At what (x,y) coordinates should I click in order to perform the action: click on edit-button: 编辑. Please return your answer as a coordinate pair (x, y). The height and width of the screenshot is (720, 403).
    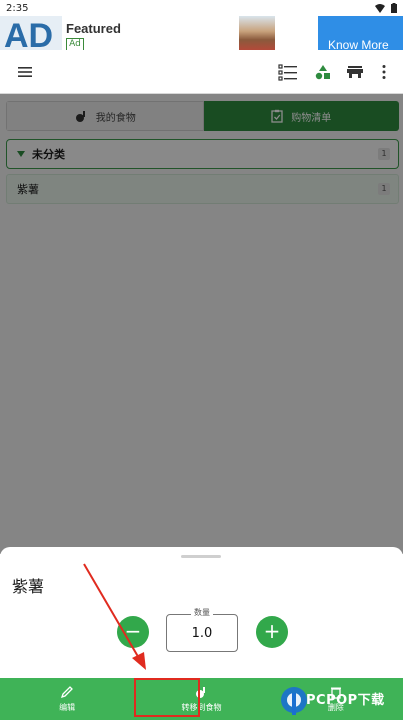
    Looking at the image, I should click on (67, 699).